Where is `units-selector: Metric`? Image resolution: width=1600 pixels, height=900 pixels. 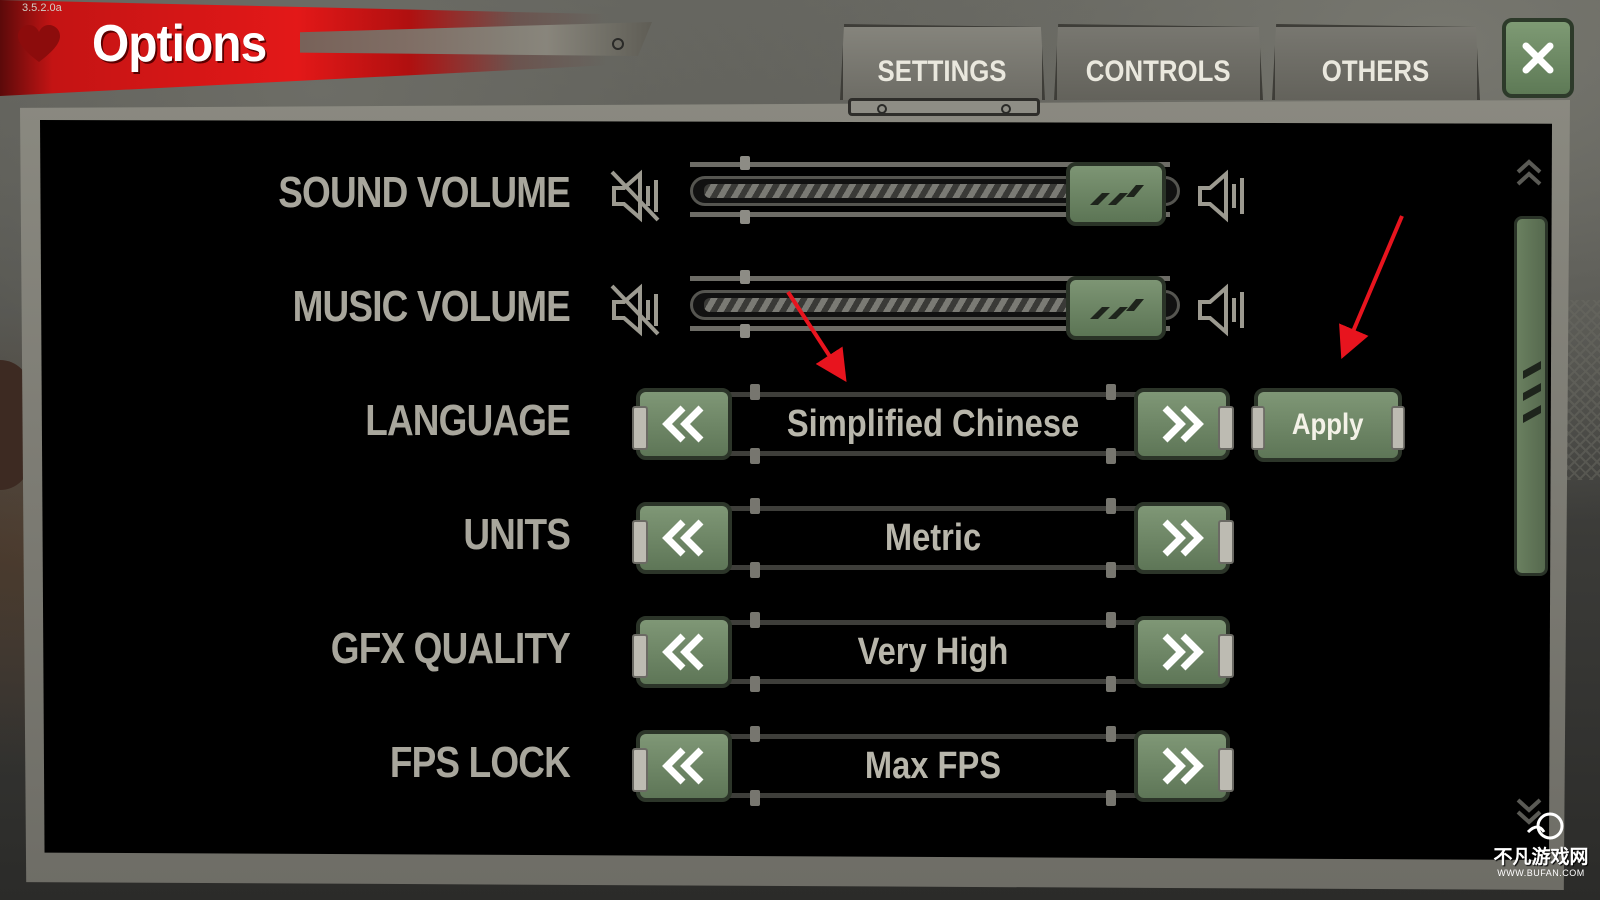
units-selector: Metric is located at coordinates (933, 538).